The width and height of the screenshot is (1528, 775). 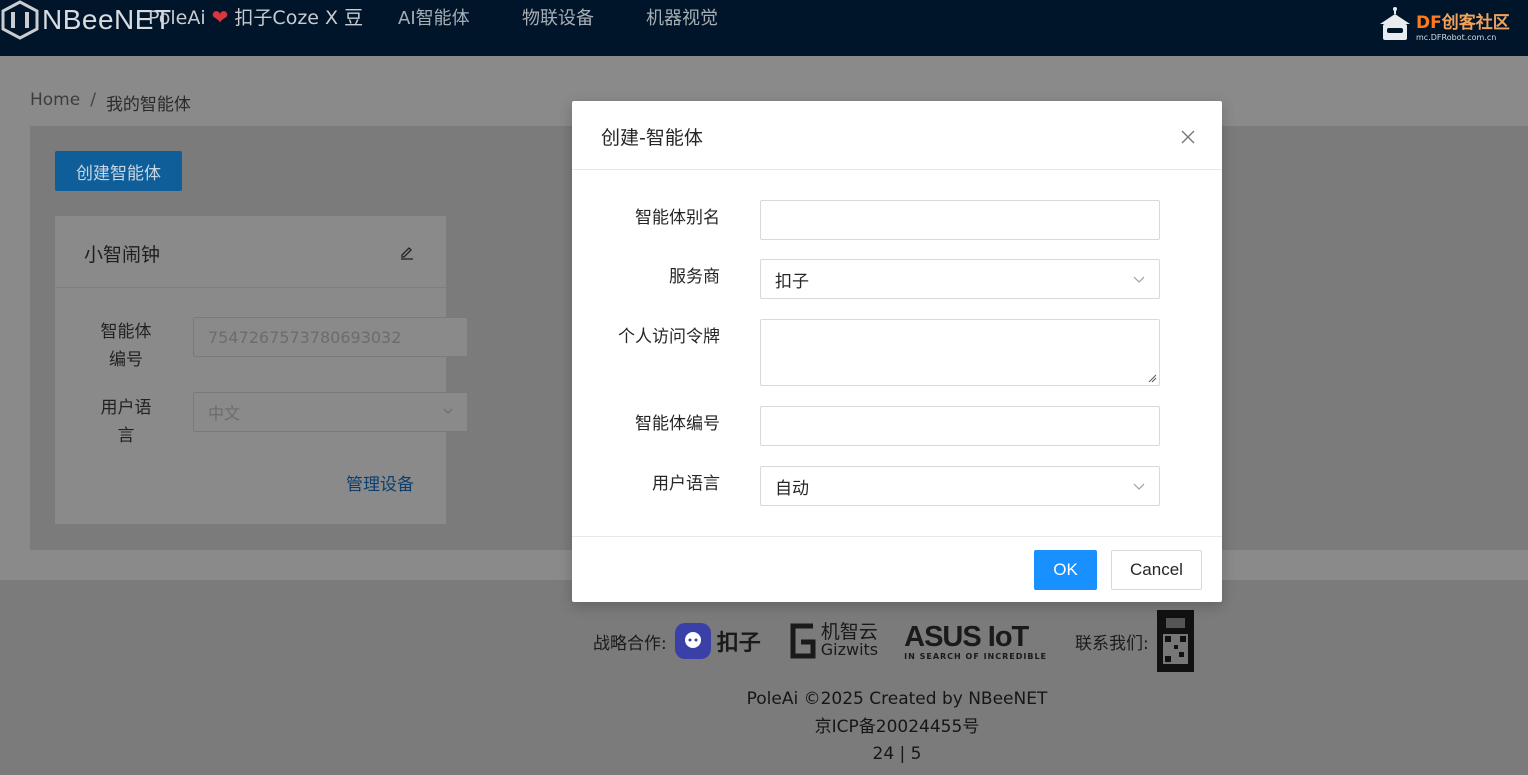 I want to click on coze-icon, so click(x=692, y=641).